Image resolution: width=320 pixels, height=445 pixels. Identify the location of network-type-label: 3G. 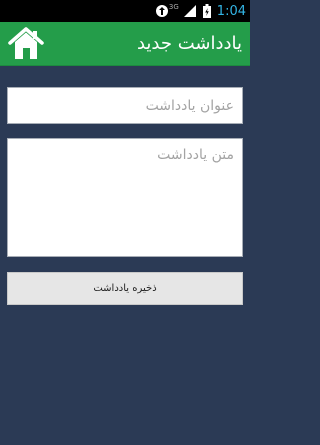
(173, 7).